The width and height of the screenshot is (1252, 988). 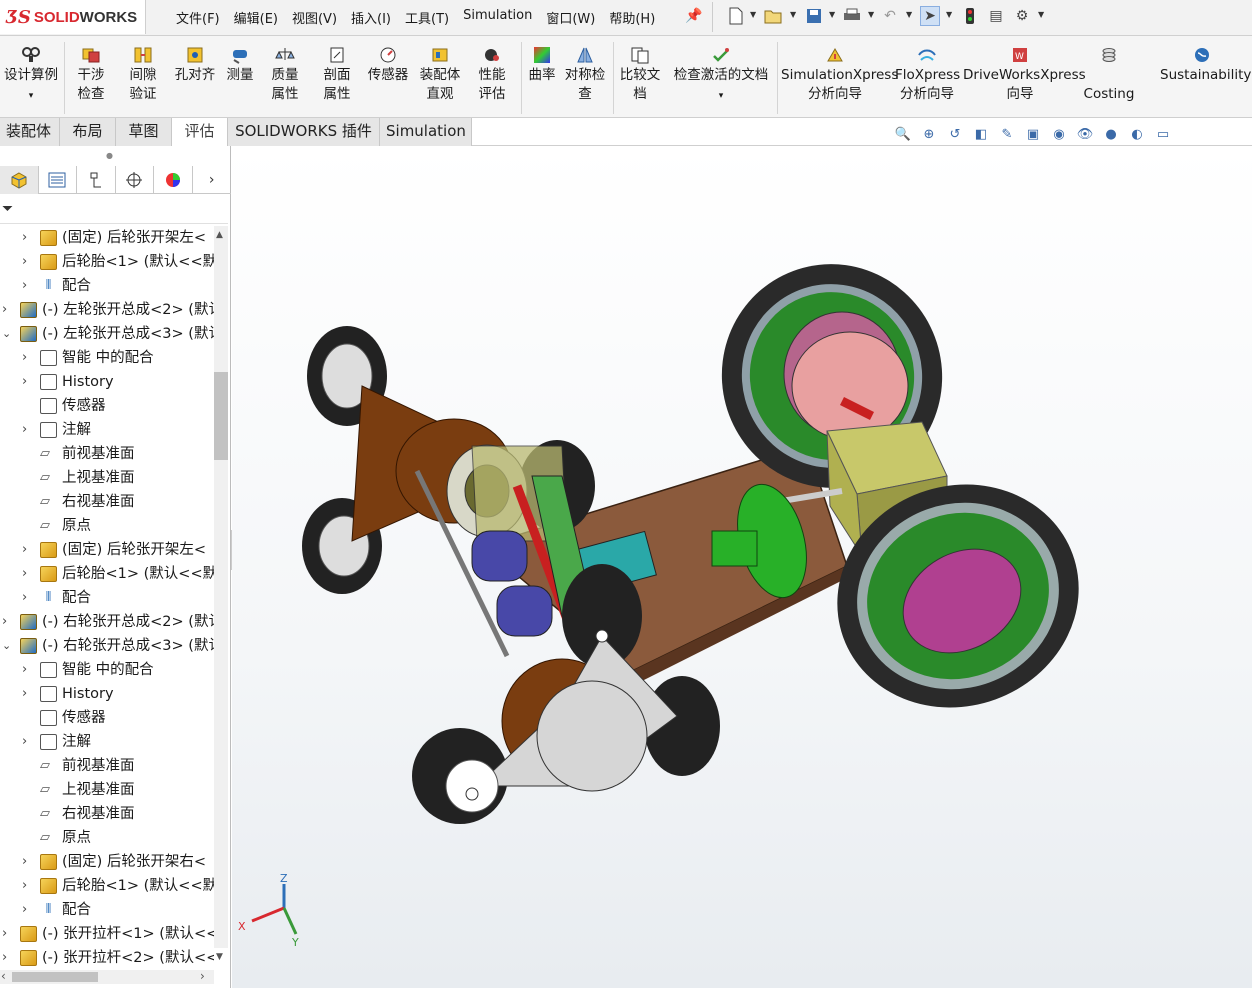 What do you see at coordinates (219, 957) in the screenshot?
I see `scroll-down-icon: ▼` at bounding box center [219, 957].